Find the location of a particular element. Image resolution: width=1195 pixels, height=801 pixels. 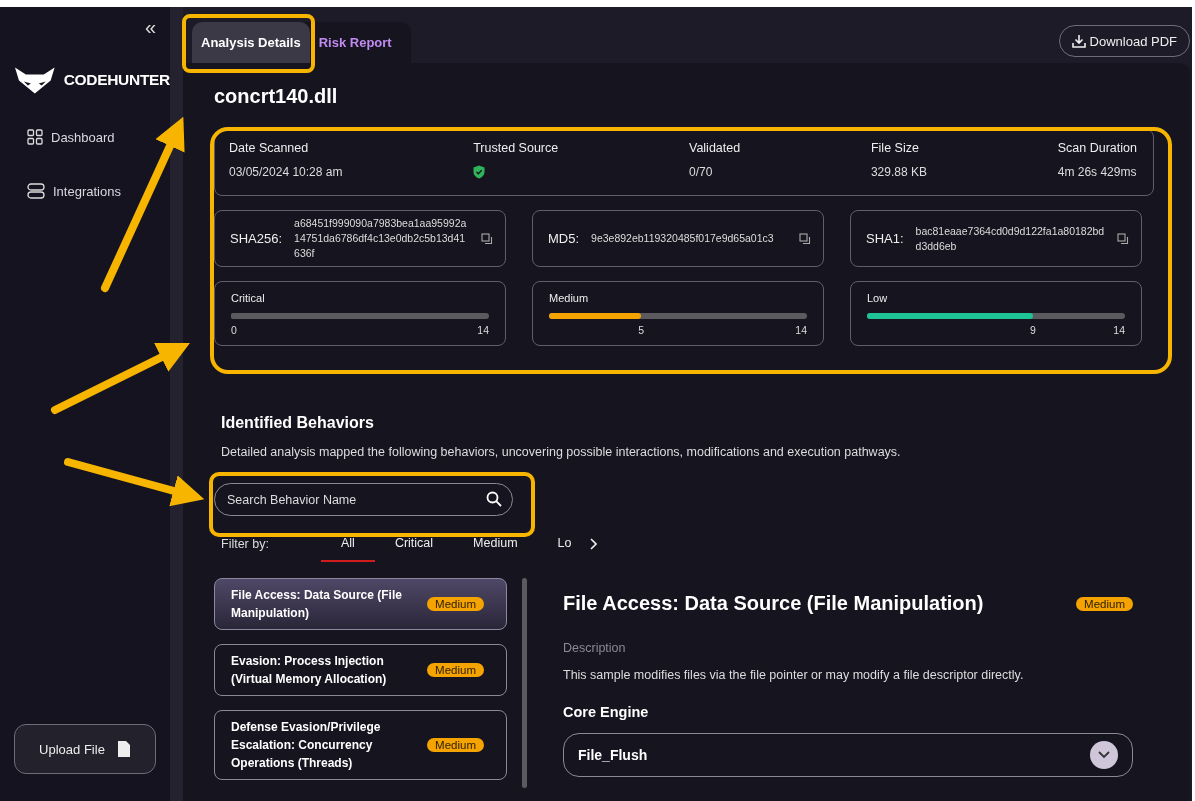

filter-tab: Critical is located at coordinates (414, 543).